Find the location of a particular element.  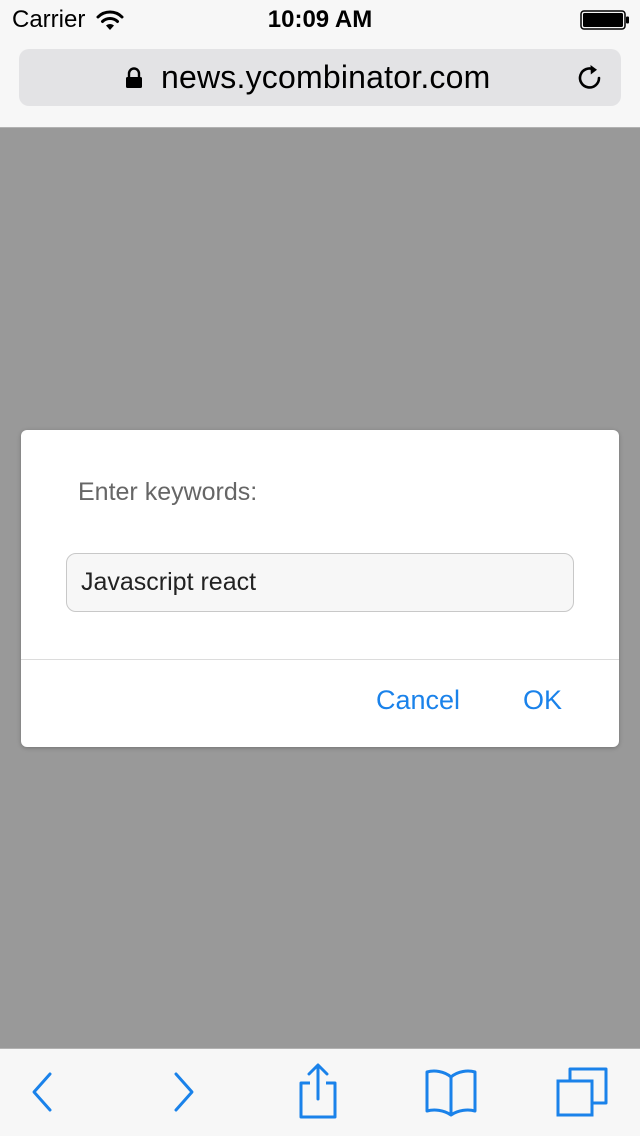

status-time: 10:09 AM is located at coordinates (320, 19).